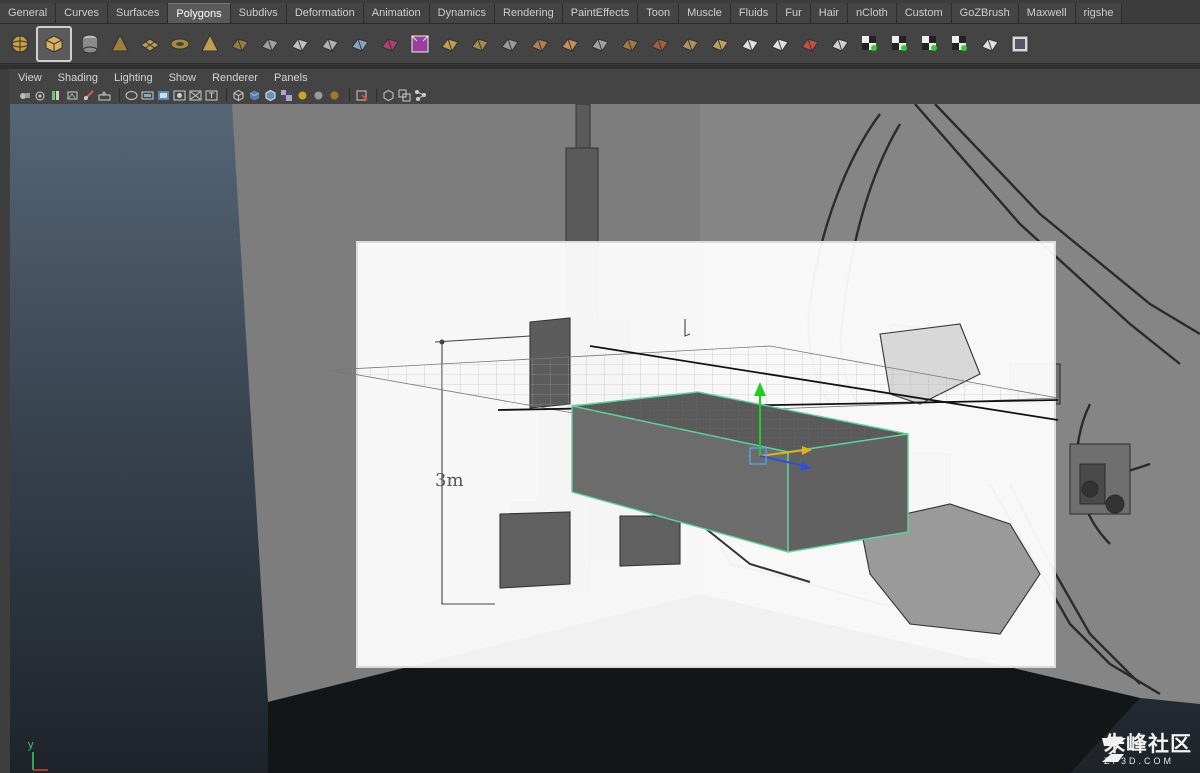 The width and height of the screenshot is (1200, 773). I want to click on image-plane-icon, so click(72, 95).